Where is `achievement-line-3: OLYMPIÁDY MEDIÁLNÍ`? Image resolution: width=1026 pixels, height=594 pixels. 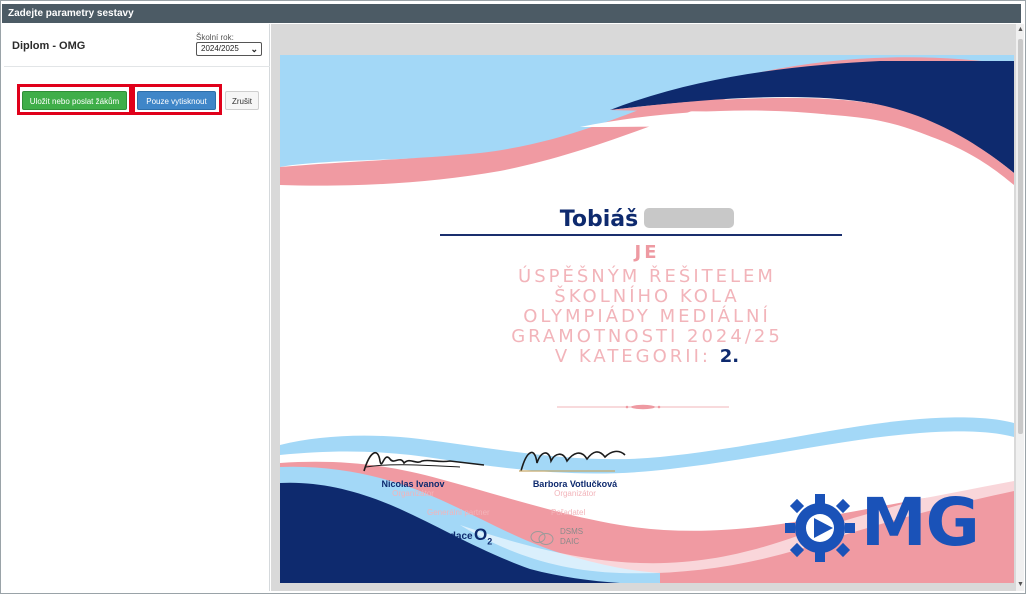 achievement-line-3: OLYMPIÁDY MEDIÁLNÍ is located at coordinates (647, 316).